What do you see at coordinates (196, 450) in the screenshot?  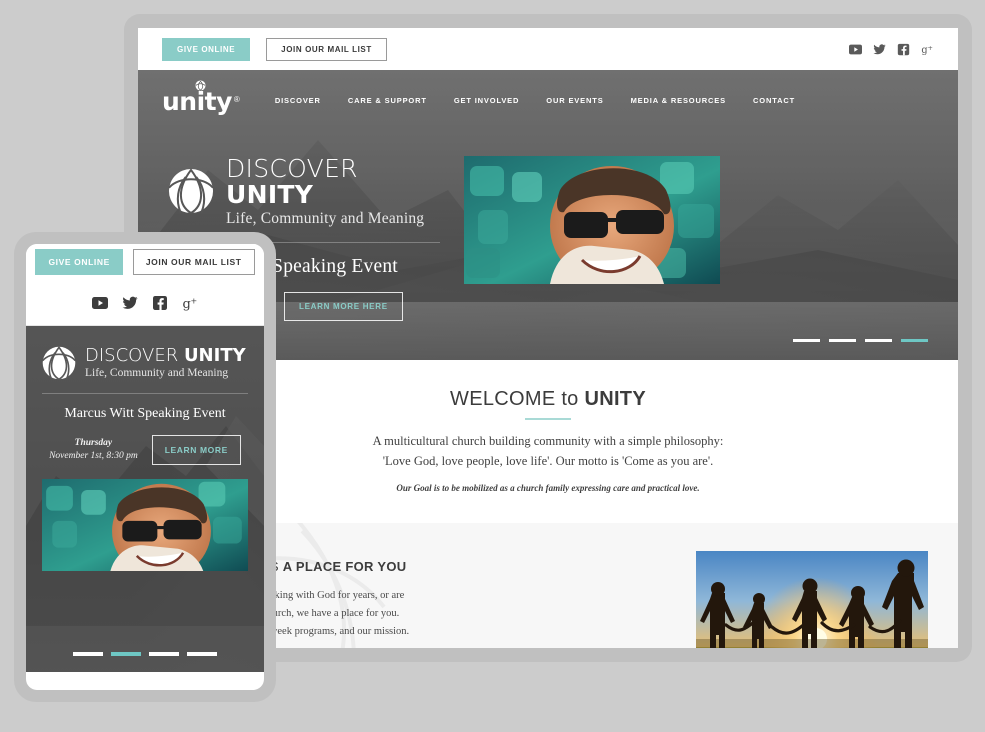 I see `mobile-learn-more-button: LEARN MORE` at bounding box center [196, 450].